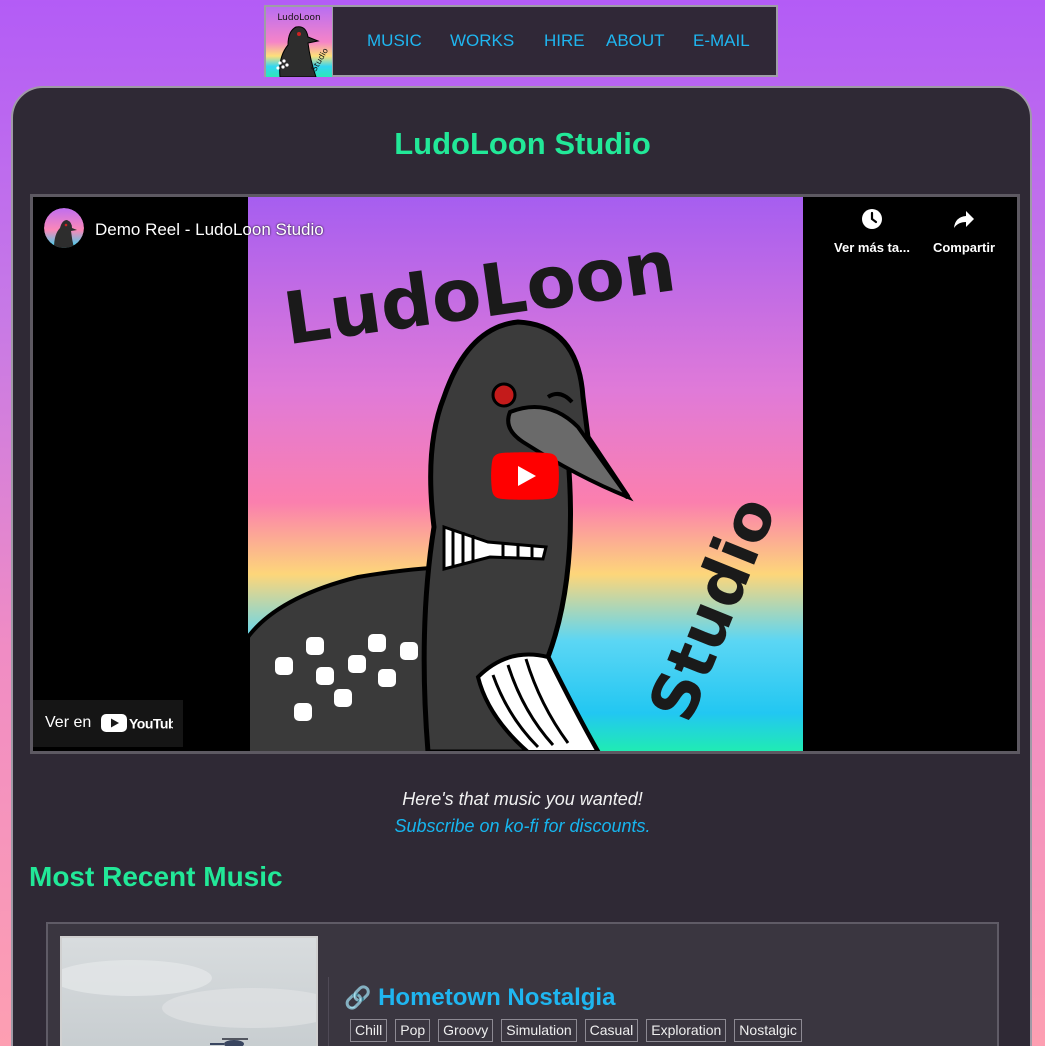 This screenshot has width=1045, height=1046. Describe the element at coordinates (768, 1030) in the screenshot. I see `tag-nostalgic: Nostalgic` at that location.